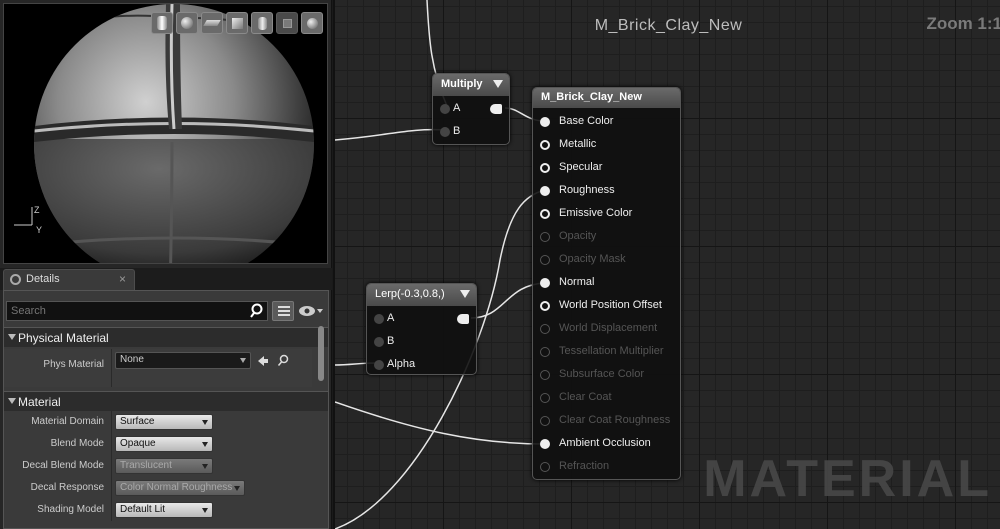 Image resolution: width=1000 pixels, height=529 pixels. I want to click on grid-icon, so click(287, 23).